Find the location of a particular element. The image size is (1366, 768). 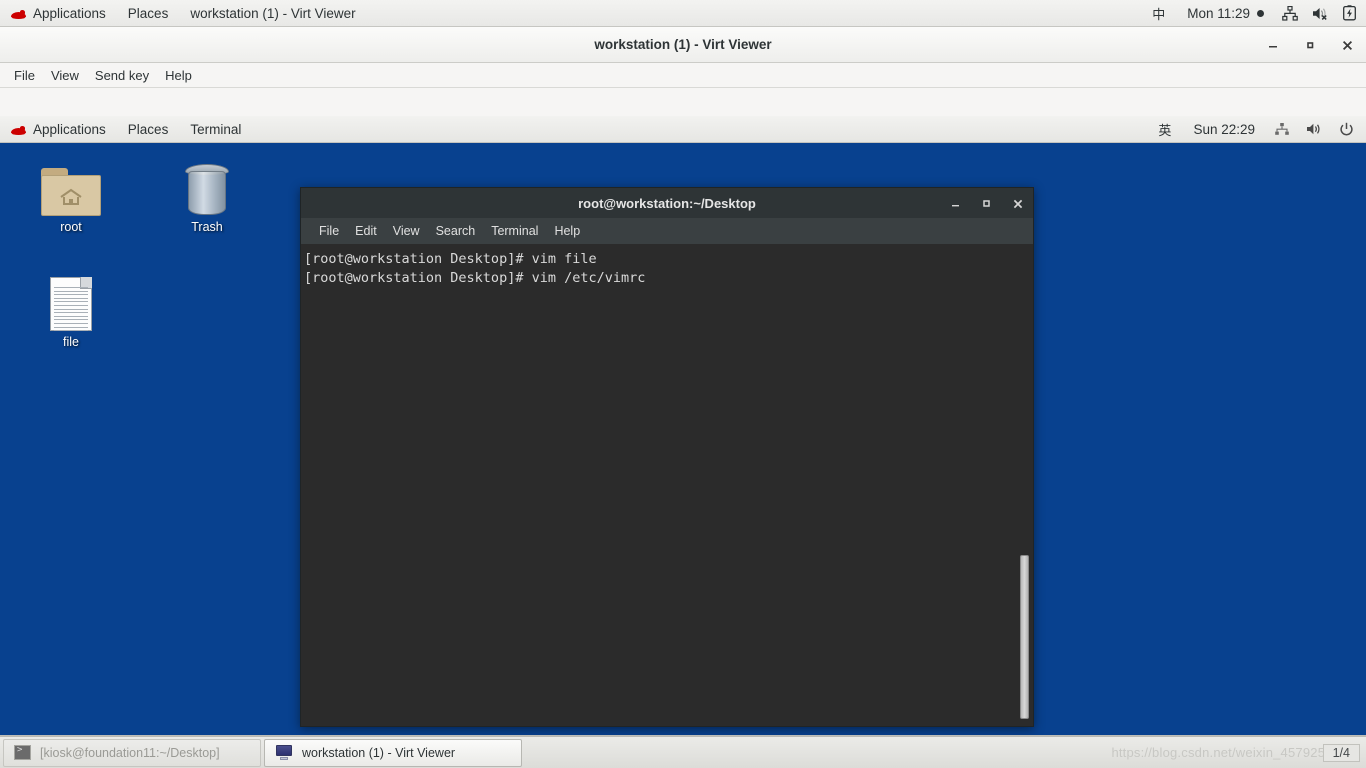

terminal-minimize-button is located at coordinates (955, 203).